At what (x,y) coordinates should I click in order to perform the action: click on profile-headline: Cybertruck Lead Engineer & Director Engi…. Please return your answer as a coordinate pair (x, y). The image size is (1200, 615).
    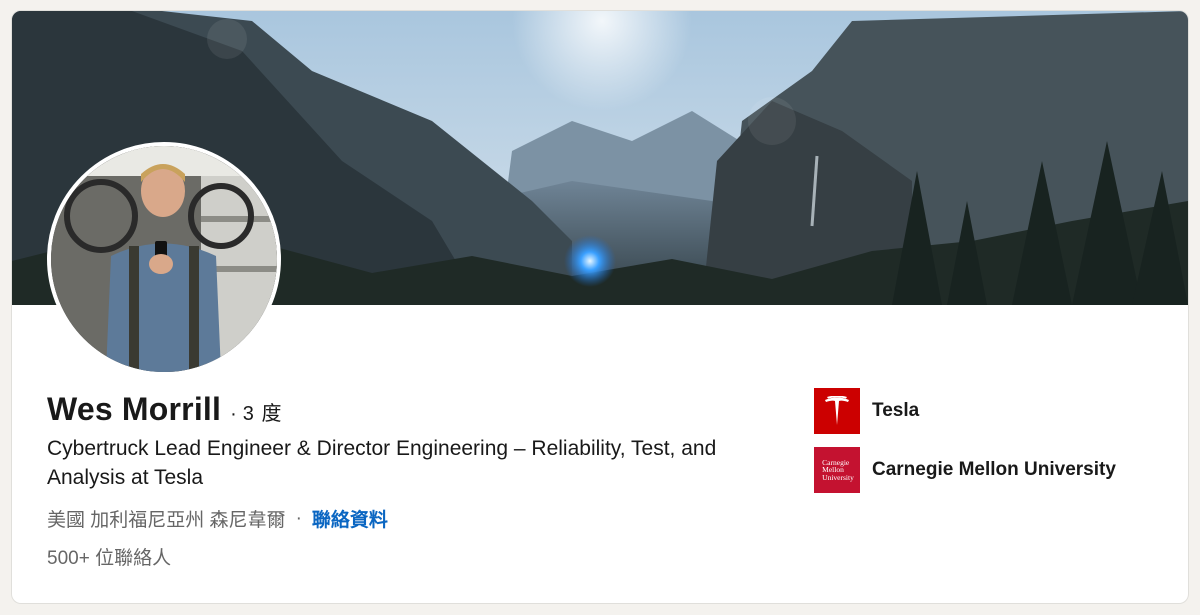
    Looking at the image, I should click on (382, 463).